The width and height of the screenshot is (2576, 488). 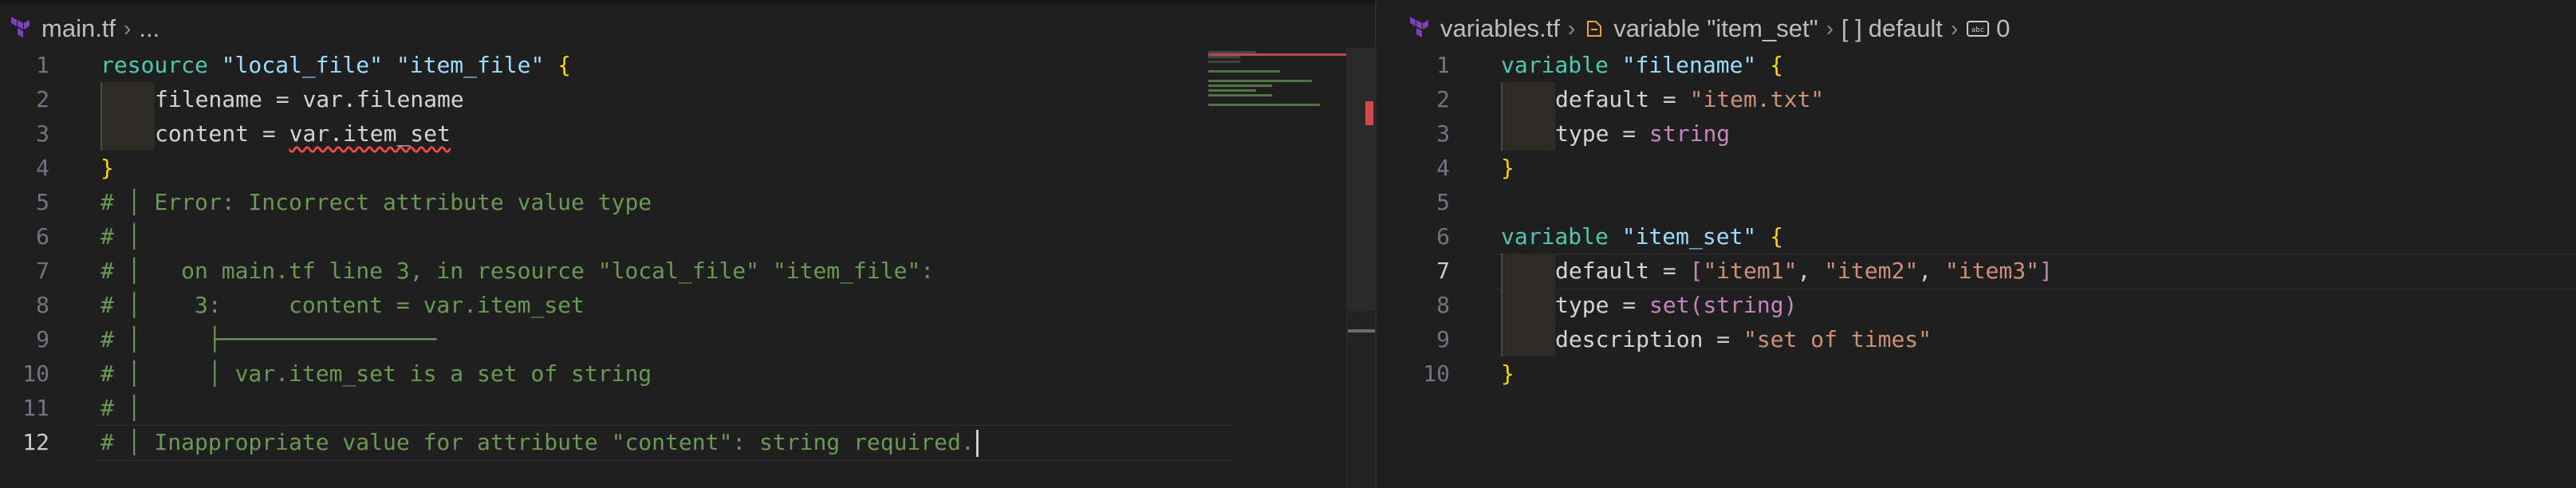 What do you see at coordinates (35, 442) in the screenshot?
I see `line-number: 12` at bounding box center [35, 442].